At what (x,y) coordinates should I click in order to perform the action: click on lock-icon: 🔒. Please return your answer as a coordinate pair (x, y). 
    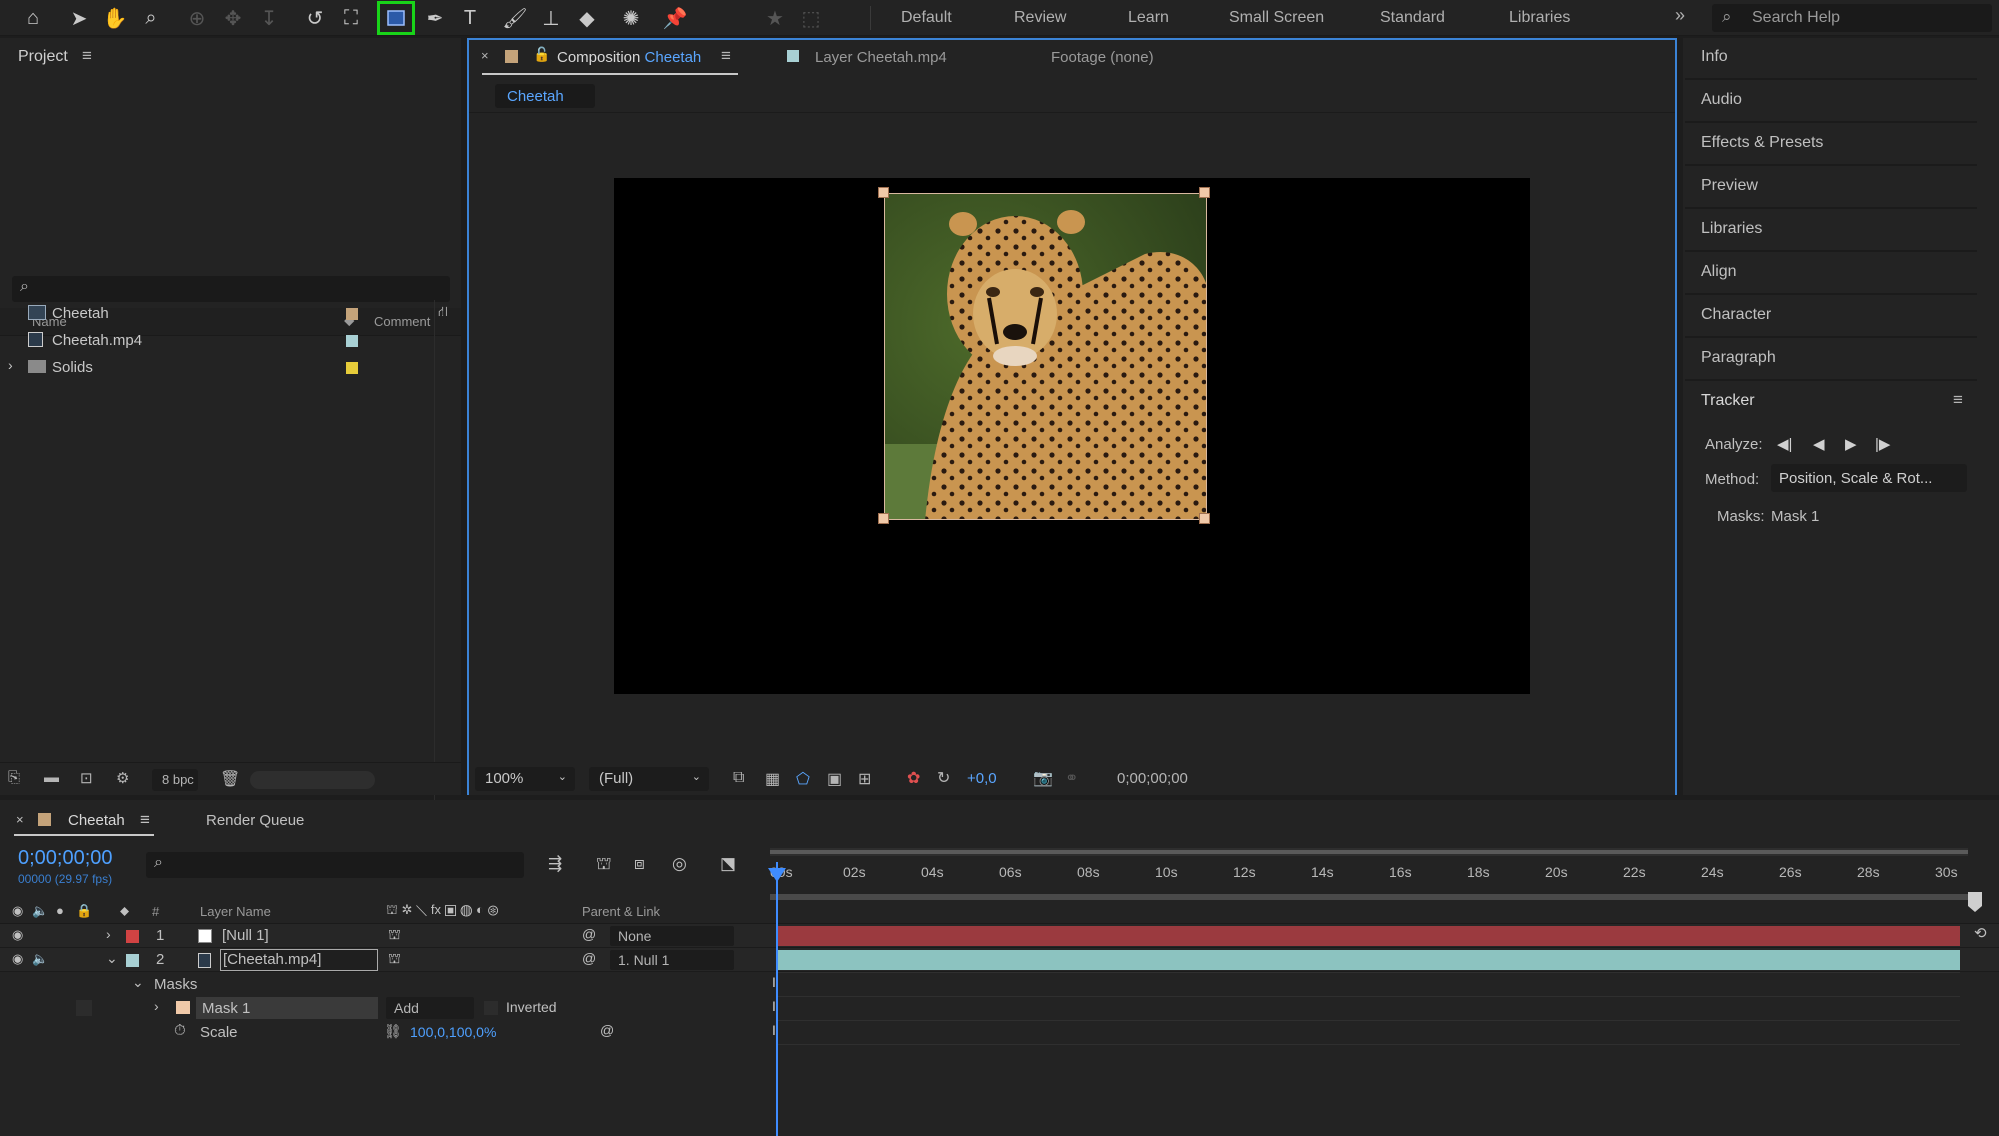
    Looking at the image, I should click on (84, 911).